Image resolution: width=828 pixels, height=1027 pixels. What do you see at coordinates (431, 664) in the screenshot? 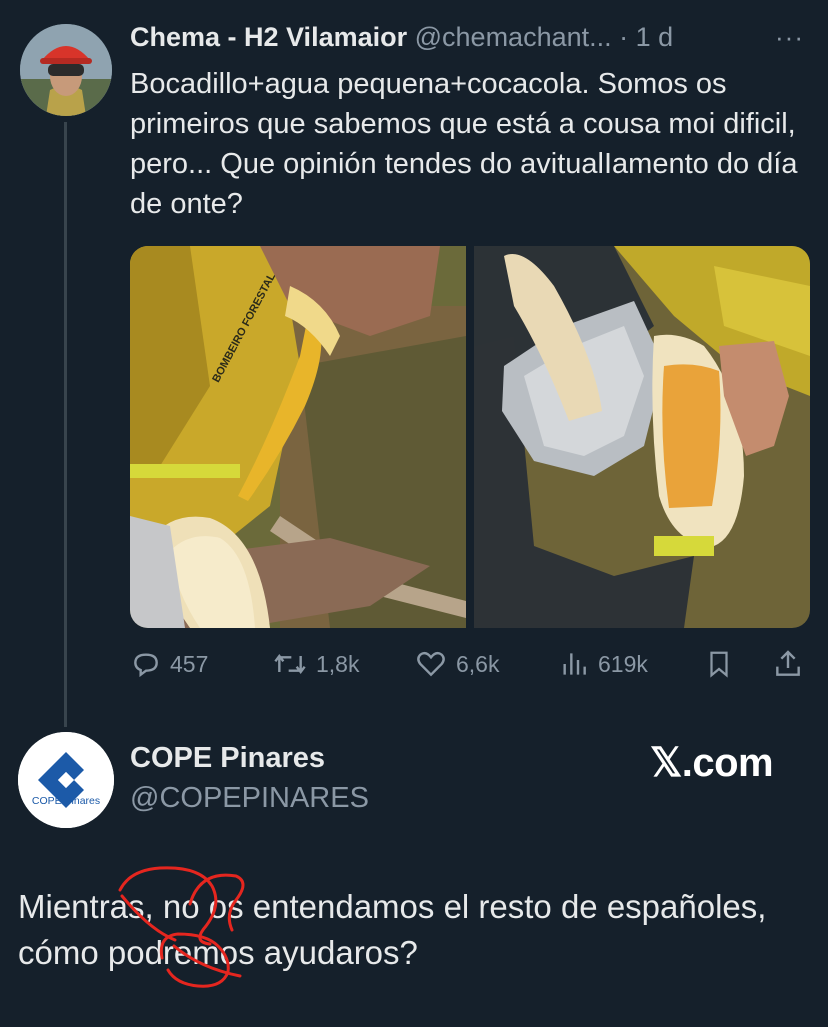
I see `heart-icon` at bounding box center [431, 664].